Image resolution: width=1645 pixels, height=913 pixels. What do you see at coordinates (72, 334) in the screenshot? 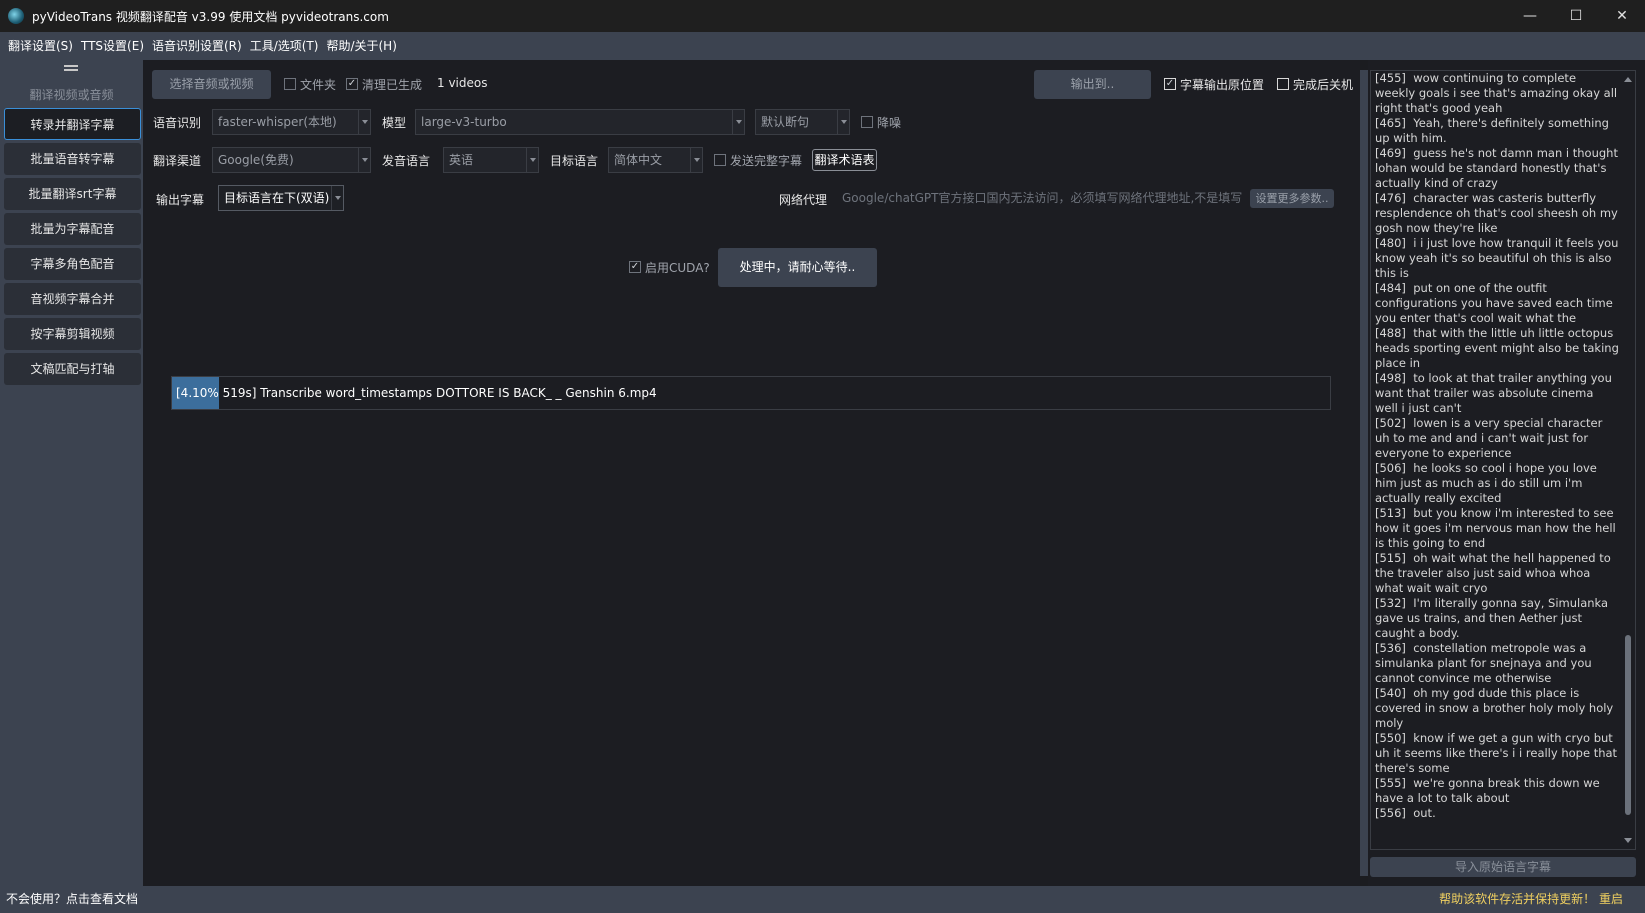
I see `sidebar-item-clip-by-subtitle: 按字幕剪辑视频` at bounding box center [72, 334].